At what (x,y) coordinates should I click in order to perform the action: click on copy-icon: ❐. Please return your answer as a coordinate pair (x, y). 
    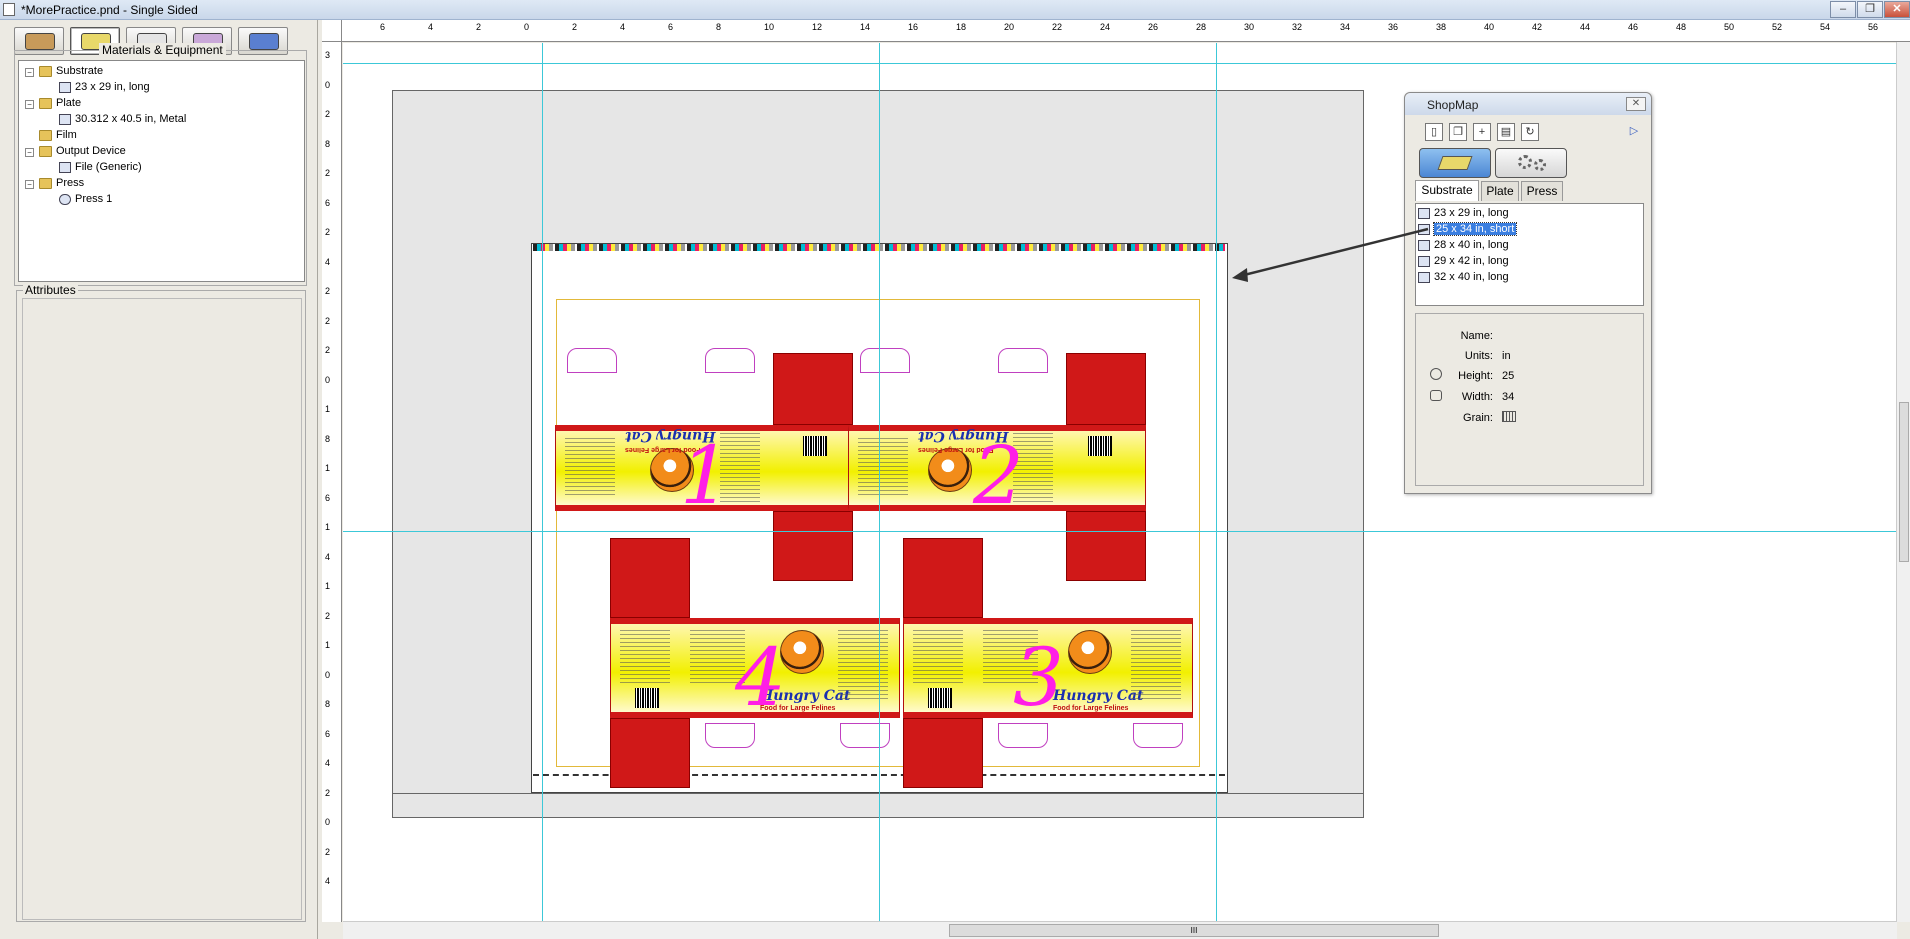
    Looking at the image, I should click on (1458, 132).